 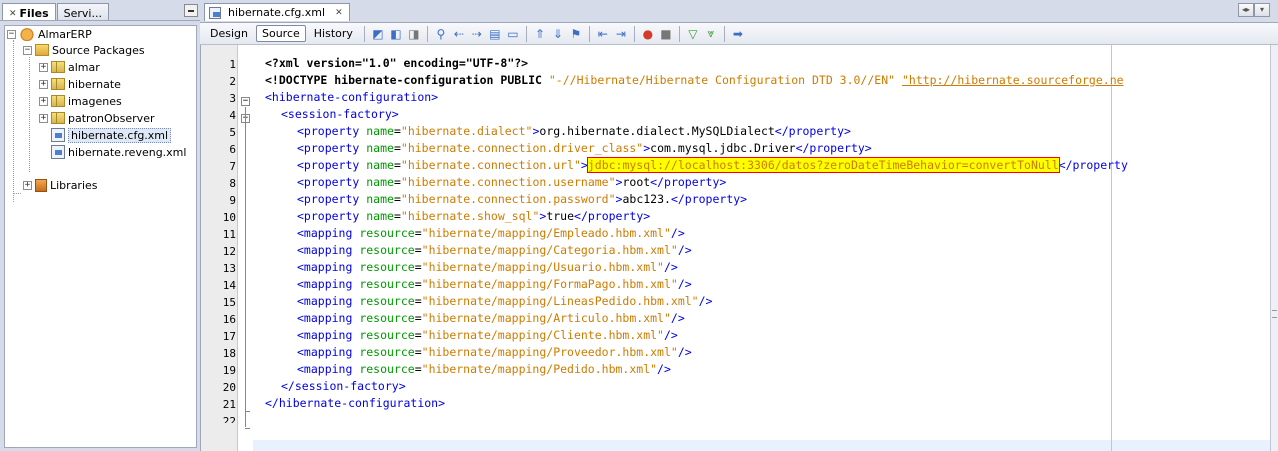 I want to click on line-number: 7, so click(x=232, y=166).